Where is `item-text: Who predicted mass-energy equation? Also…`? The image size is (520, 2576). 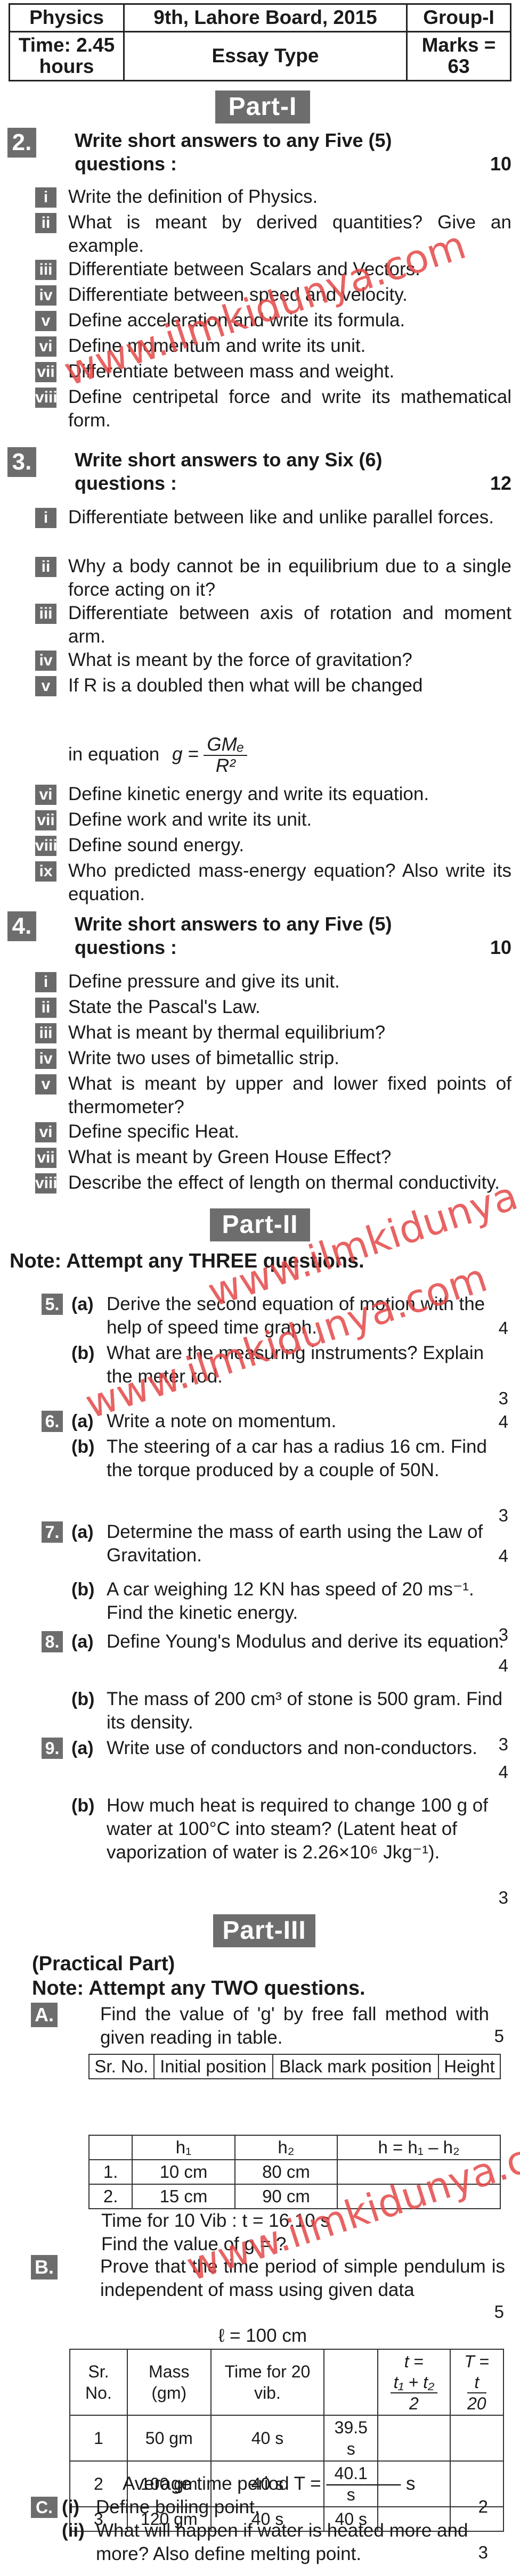 item-text: Who predicted mass-energy equation? Also… is located at coordinates (289, 882).